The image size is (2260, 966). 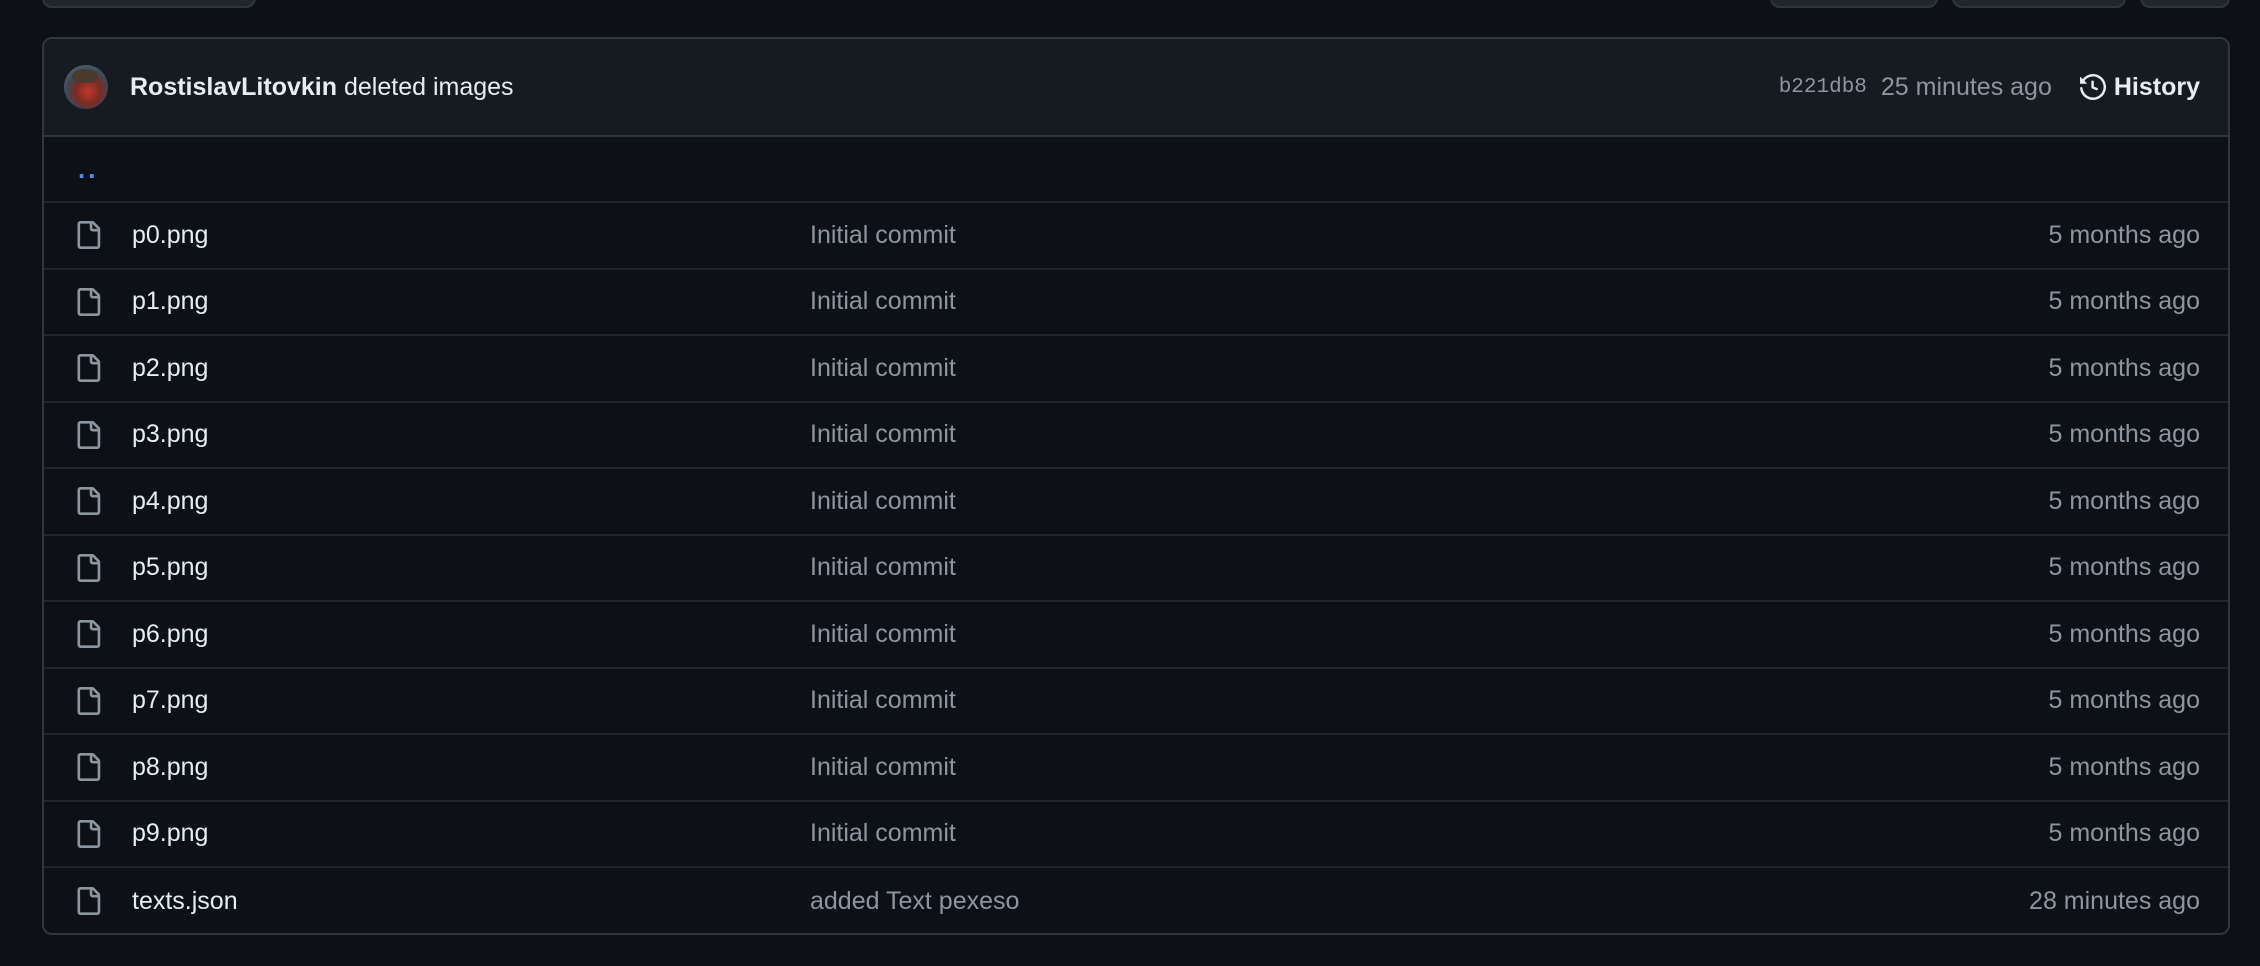 What do you see at coordinates (88, 169) in the screenshot?
I see `parent-directory-link: ..` at bounding box center [88, 169].